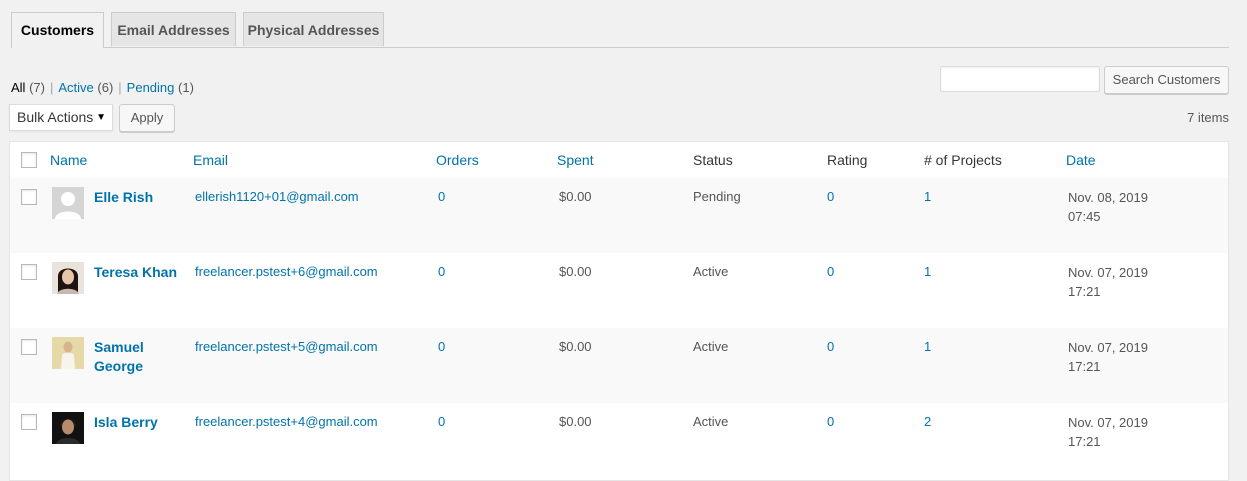 This screenshot has height=481, width=1247. What do you see at coordinates (75, 87) in the screenshot?
I see `filter-active: Active` at bounding box center [75, 87].